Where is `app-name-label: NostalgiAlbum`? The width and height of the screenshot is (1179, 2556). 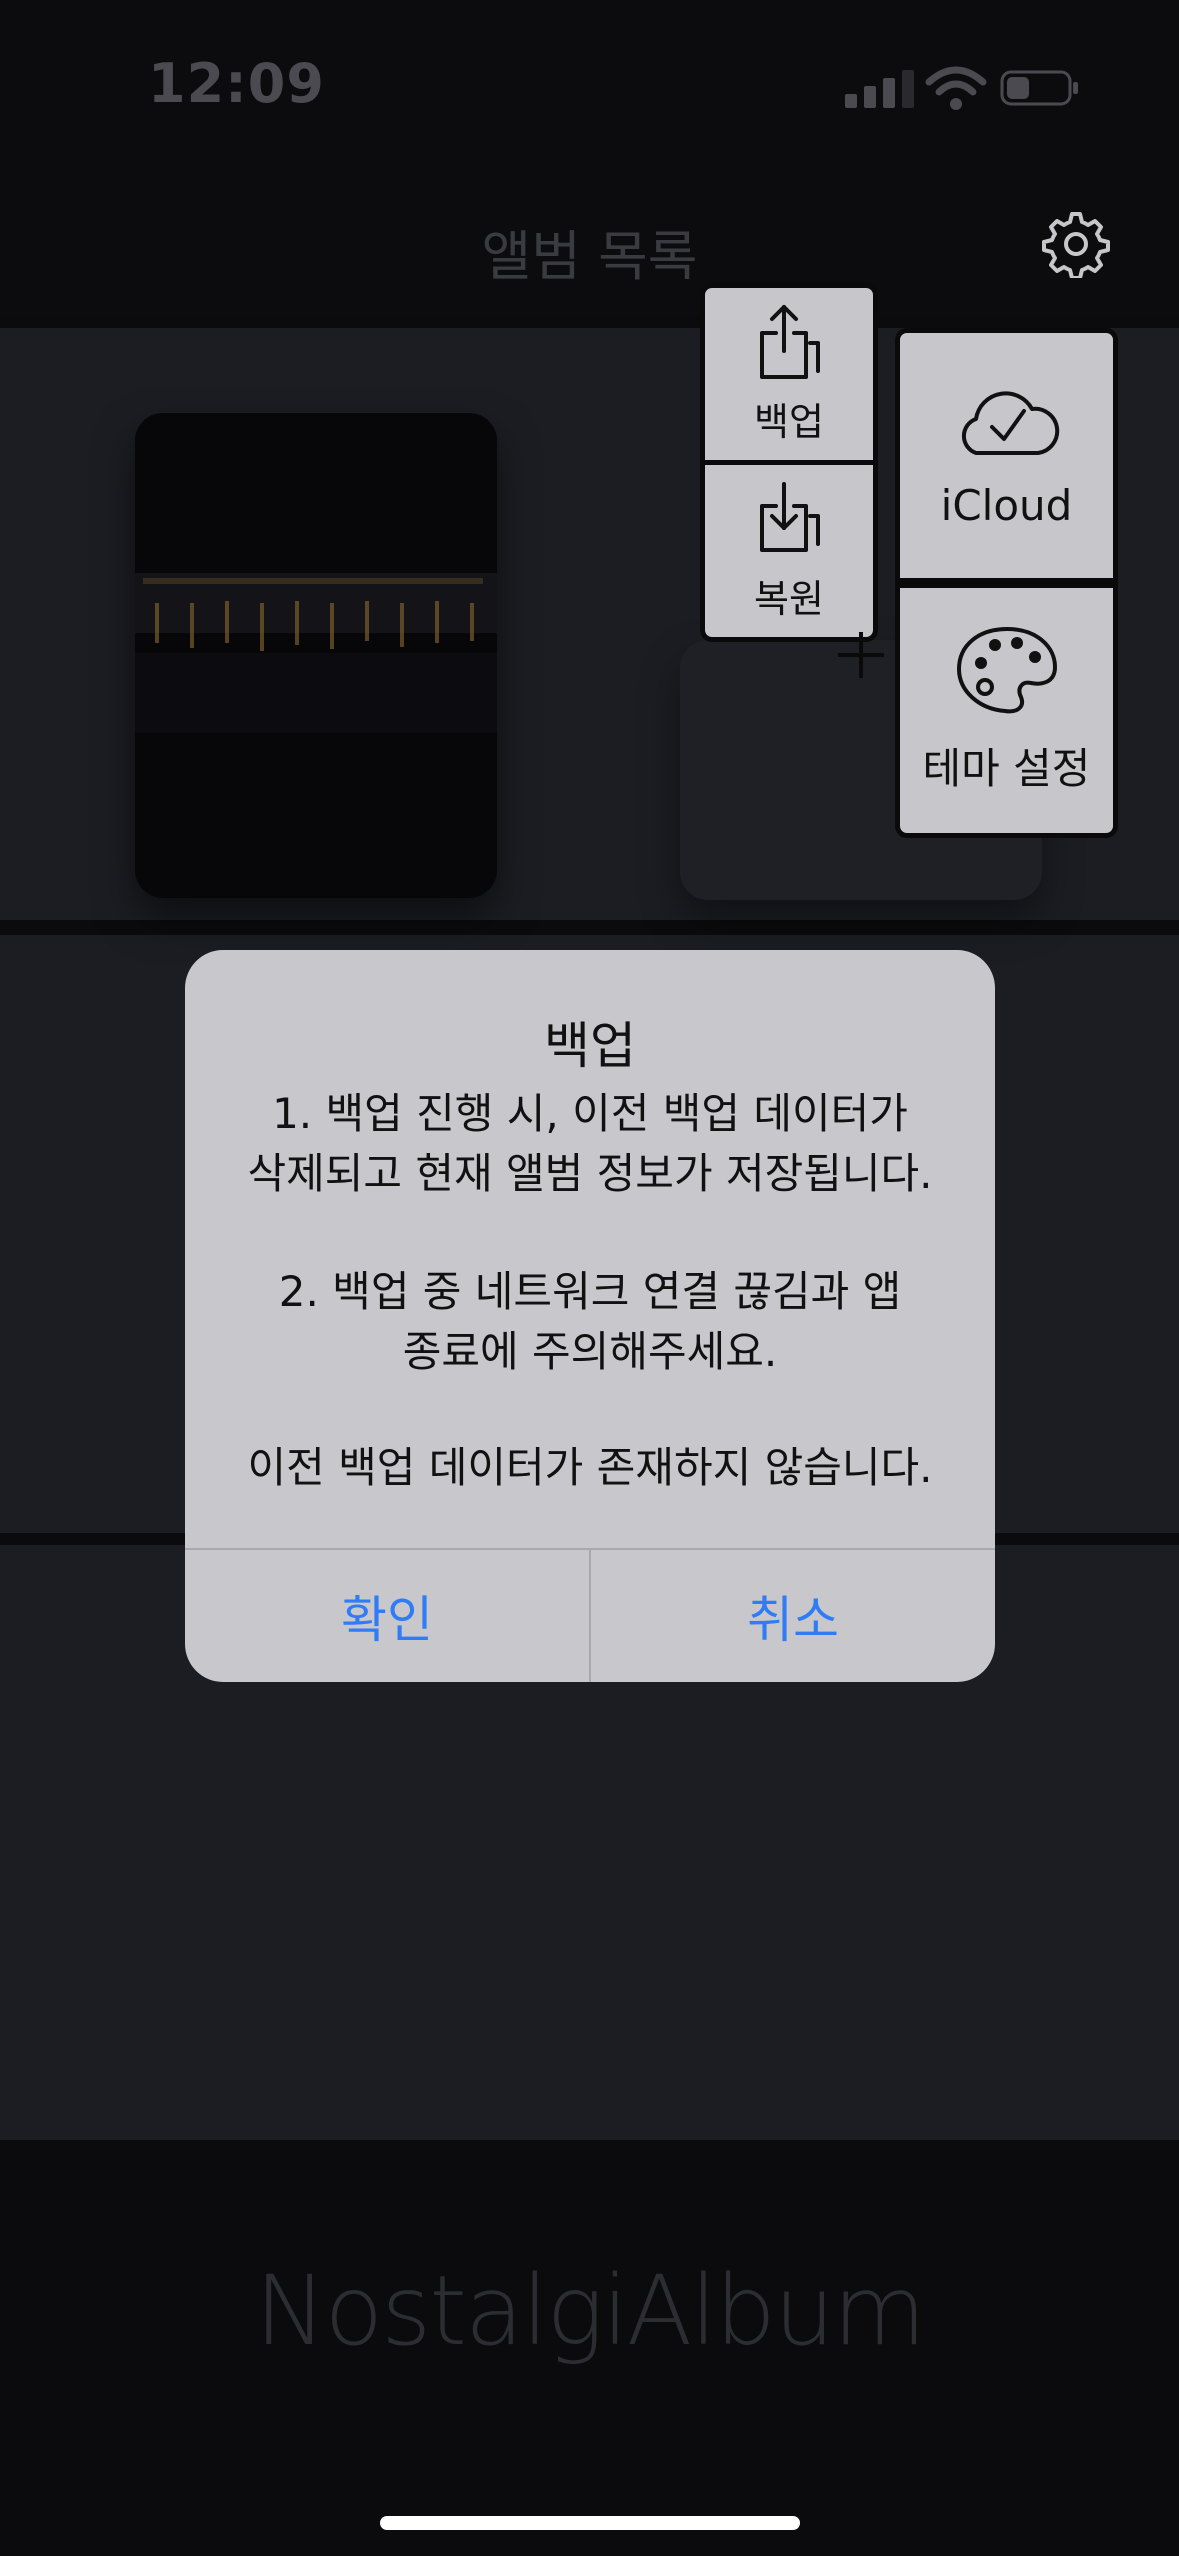 app-name-label: NostalgiAlbum is located at coordinates (590, 2311).